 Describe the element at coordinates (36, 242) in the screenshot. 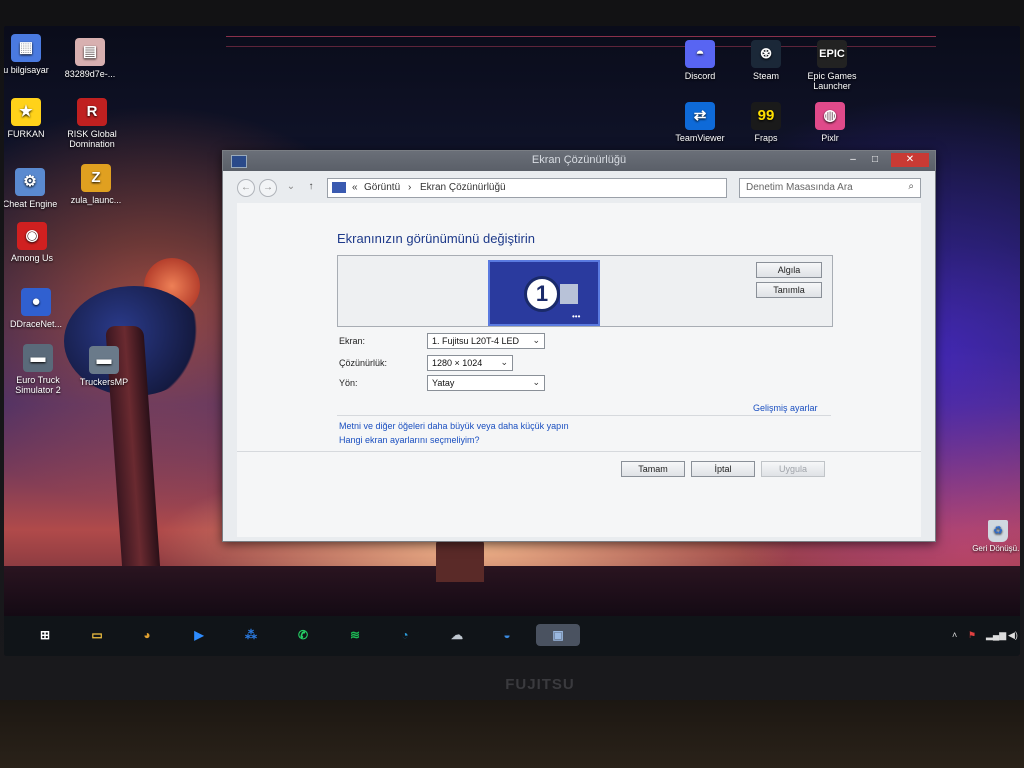

I see `desktop-icon-among-us: ◉ Among Us` at that location.